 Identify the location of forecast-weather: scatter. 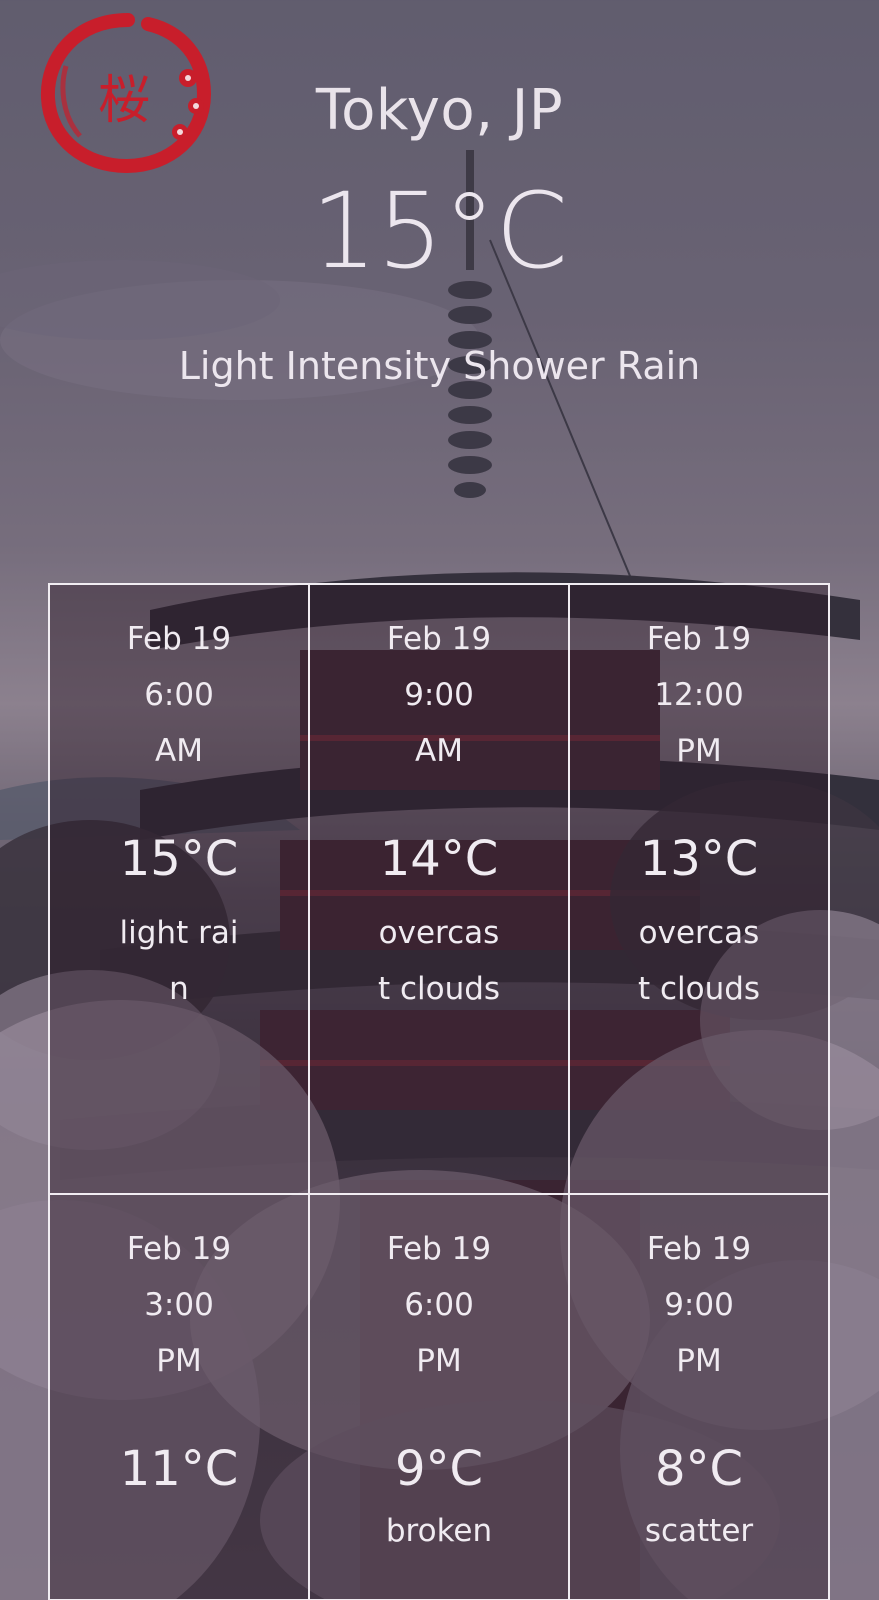
(699, 1531).